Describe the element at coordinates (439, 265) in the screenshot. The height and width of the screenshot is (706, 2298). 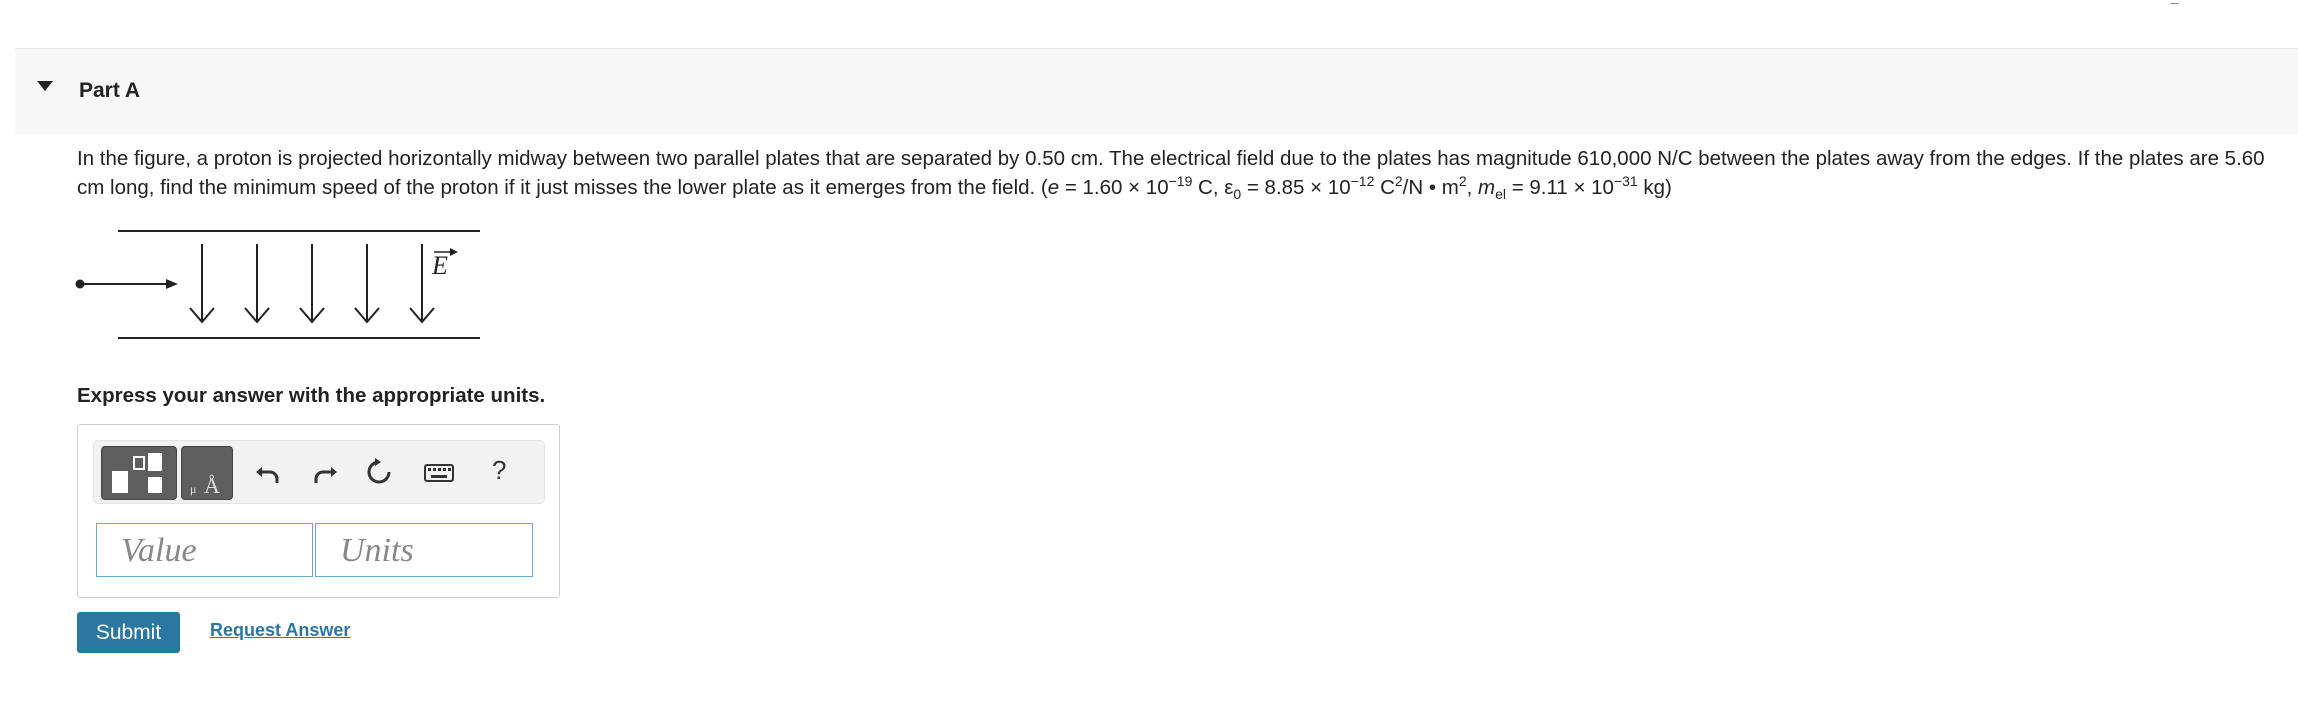
I see `field-label: E` at that location.